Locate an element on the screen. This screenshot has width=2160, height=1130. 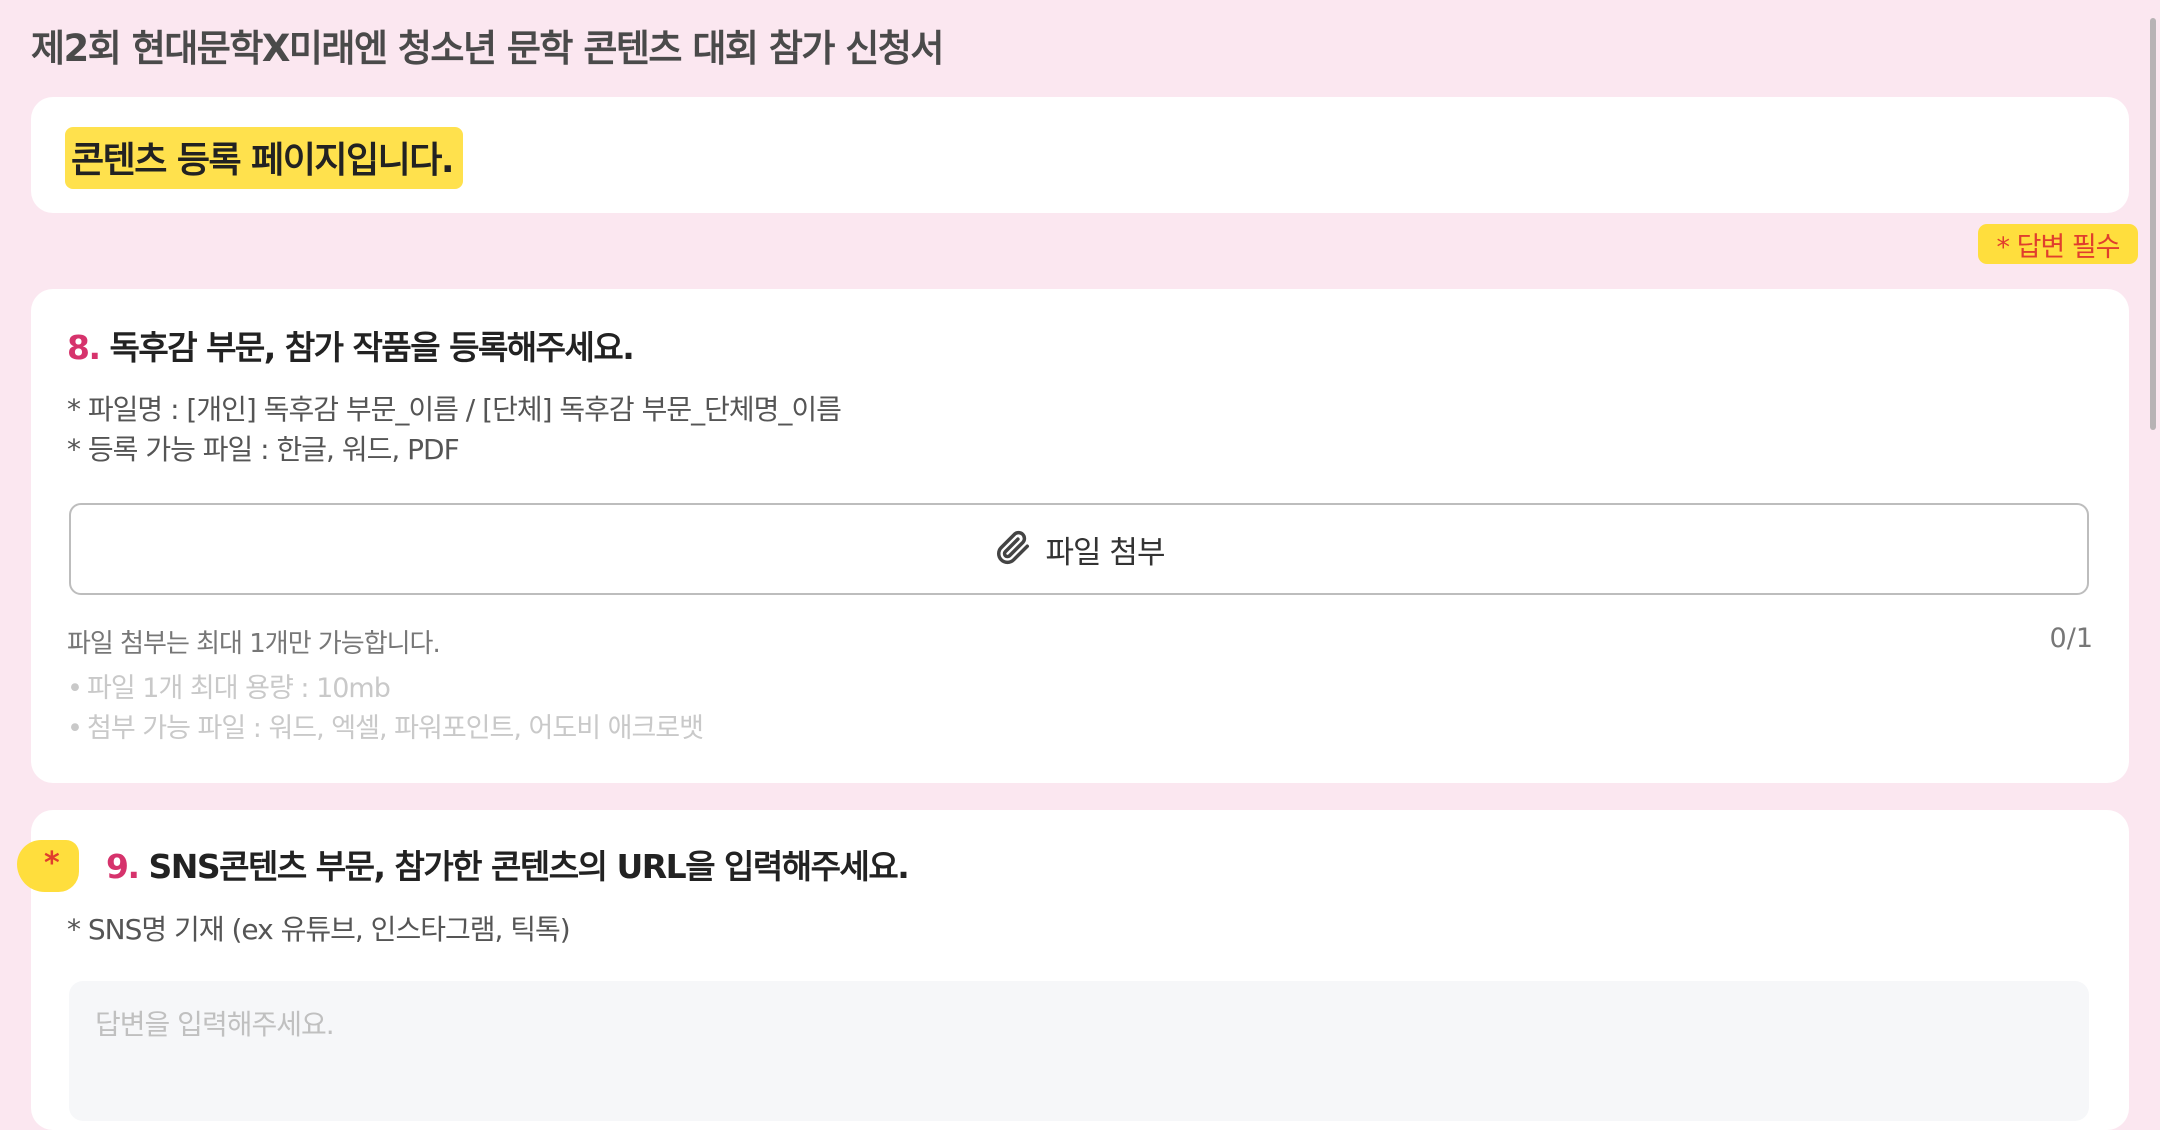
scrollbar-thumb is located at coordinates (2153, 224).